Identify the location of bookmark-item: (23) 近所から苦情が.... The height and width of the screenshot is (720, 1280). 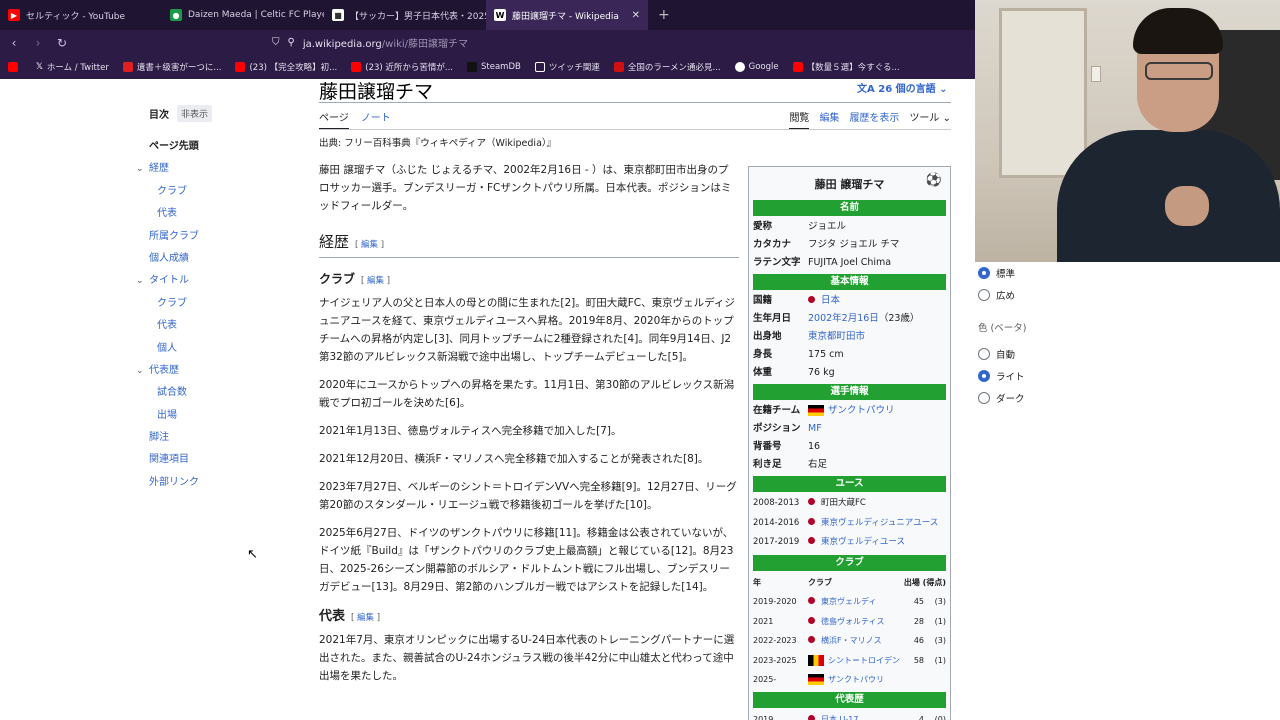
(402, 67).